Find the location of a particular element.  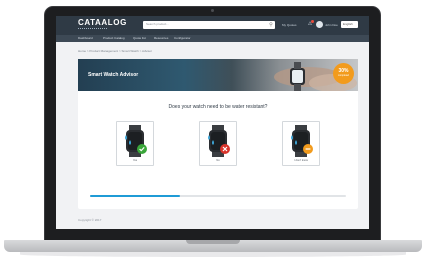

option-yes: Yes is located at coordinates (135, 143).